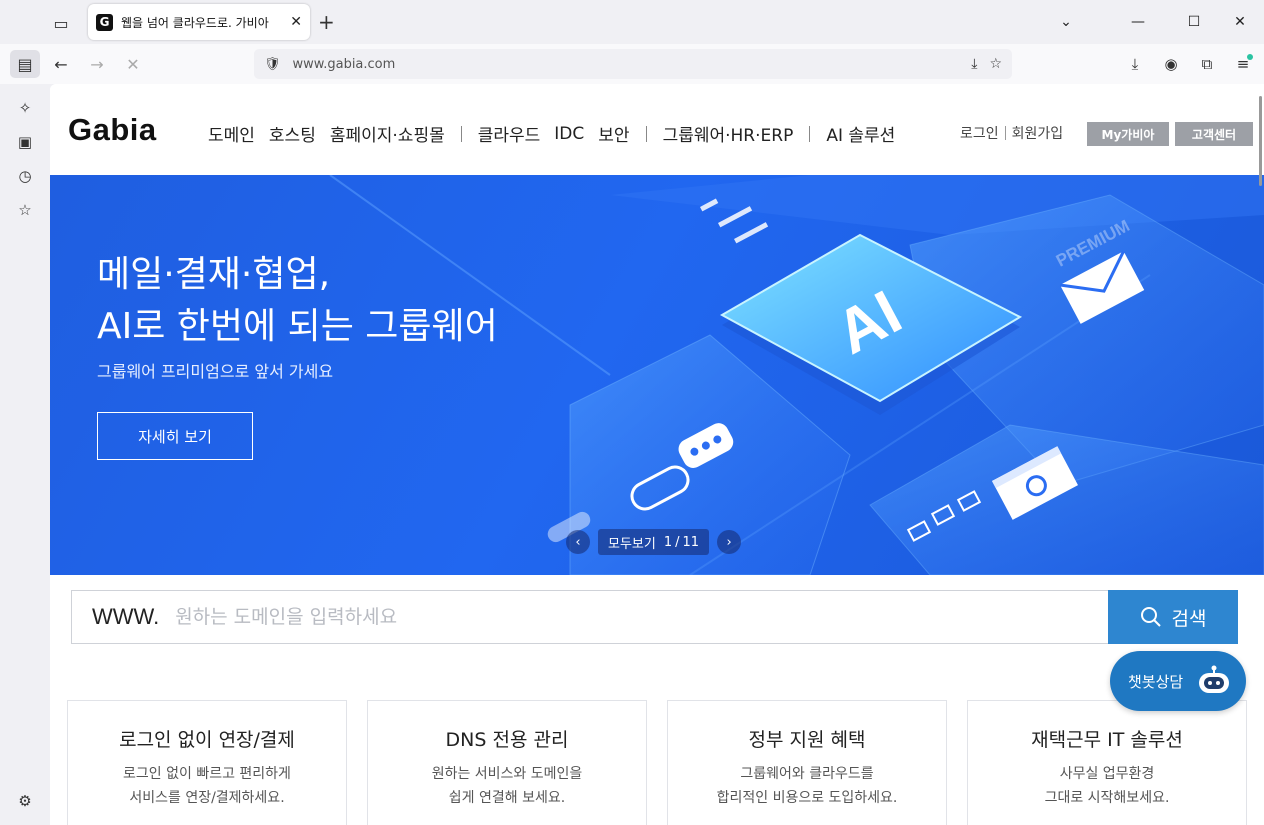 The height and width of the screenshot is (825, 1264). I want to click on hero-title-line-1: 메일·결재·협업,, so click(214, 274).